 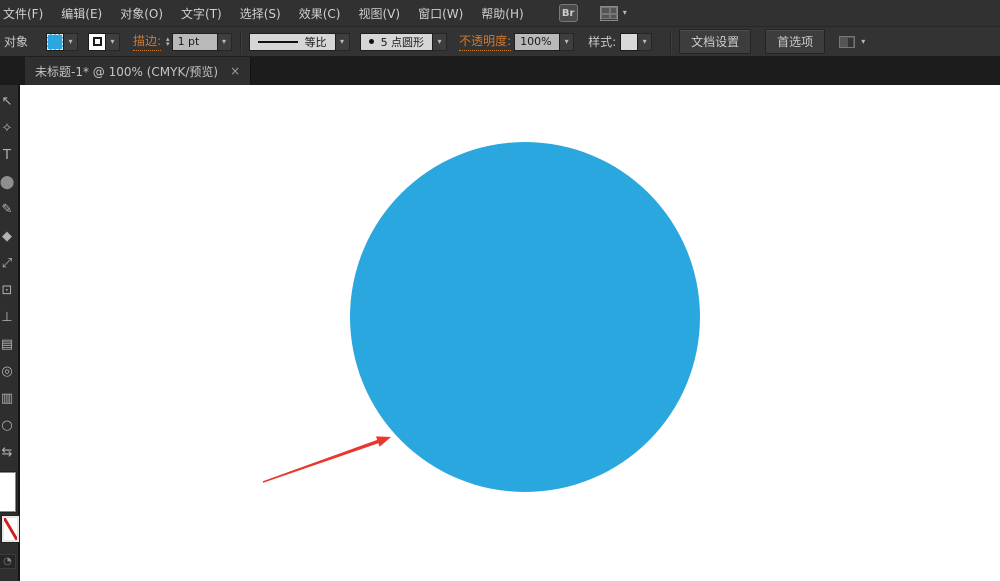 What do you see at coordinates (127, 71) in the screenshot?
I see `document-tab-title: 未标题-1* @ 100% (CMYK/预览)` at bounding box center [127, 71].